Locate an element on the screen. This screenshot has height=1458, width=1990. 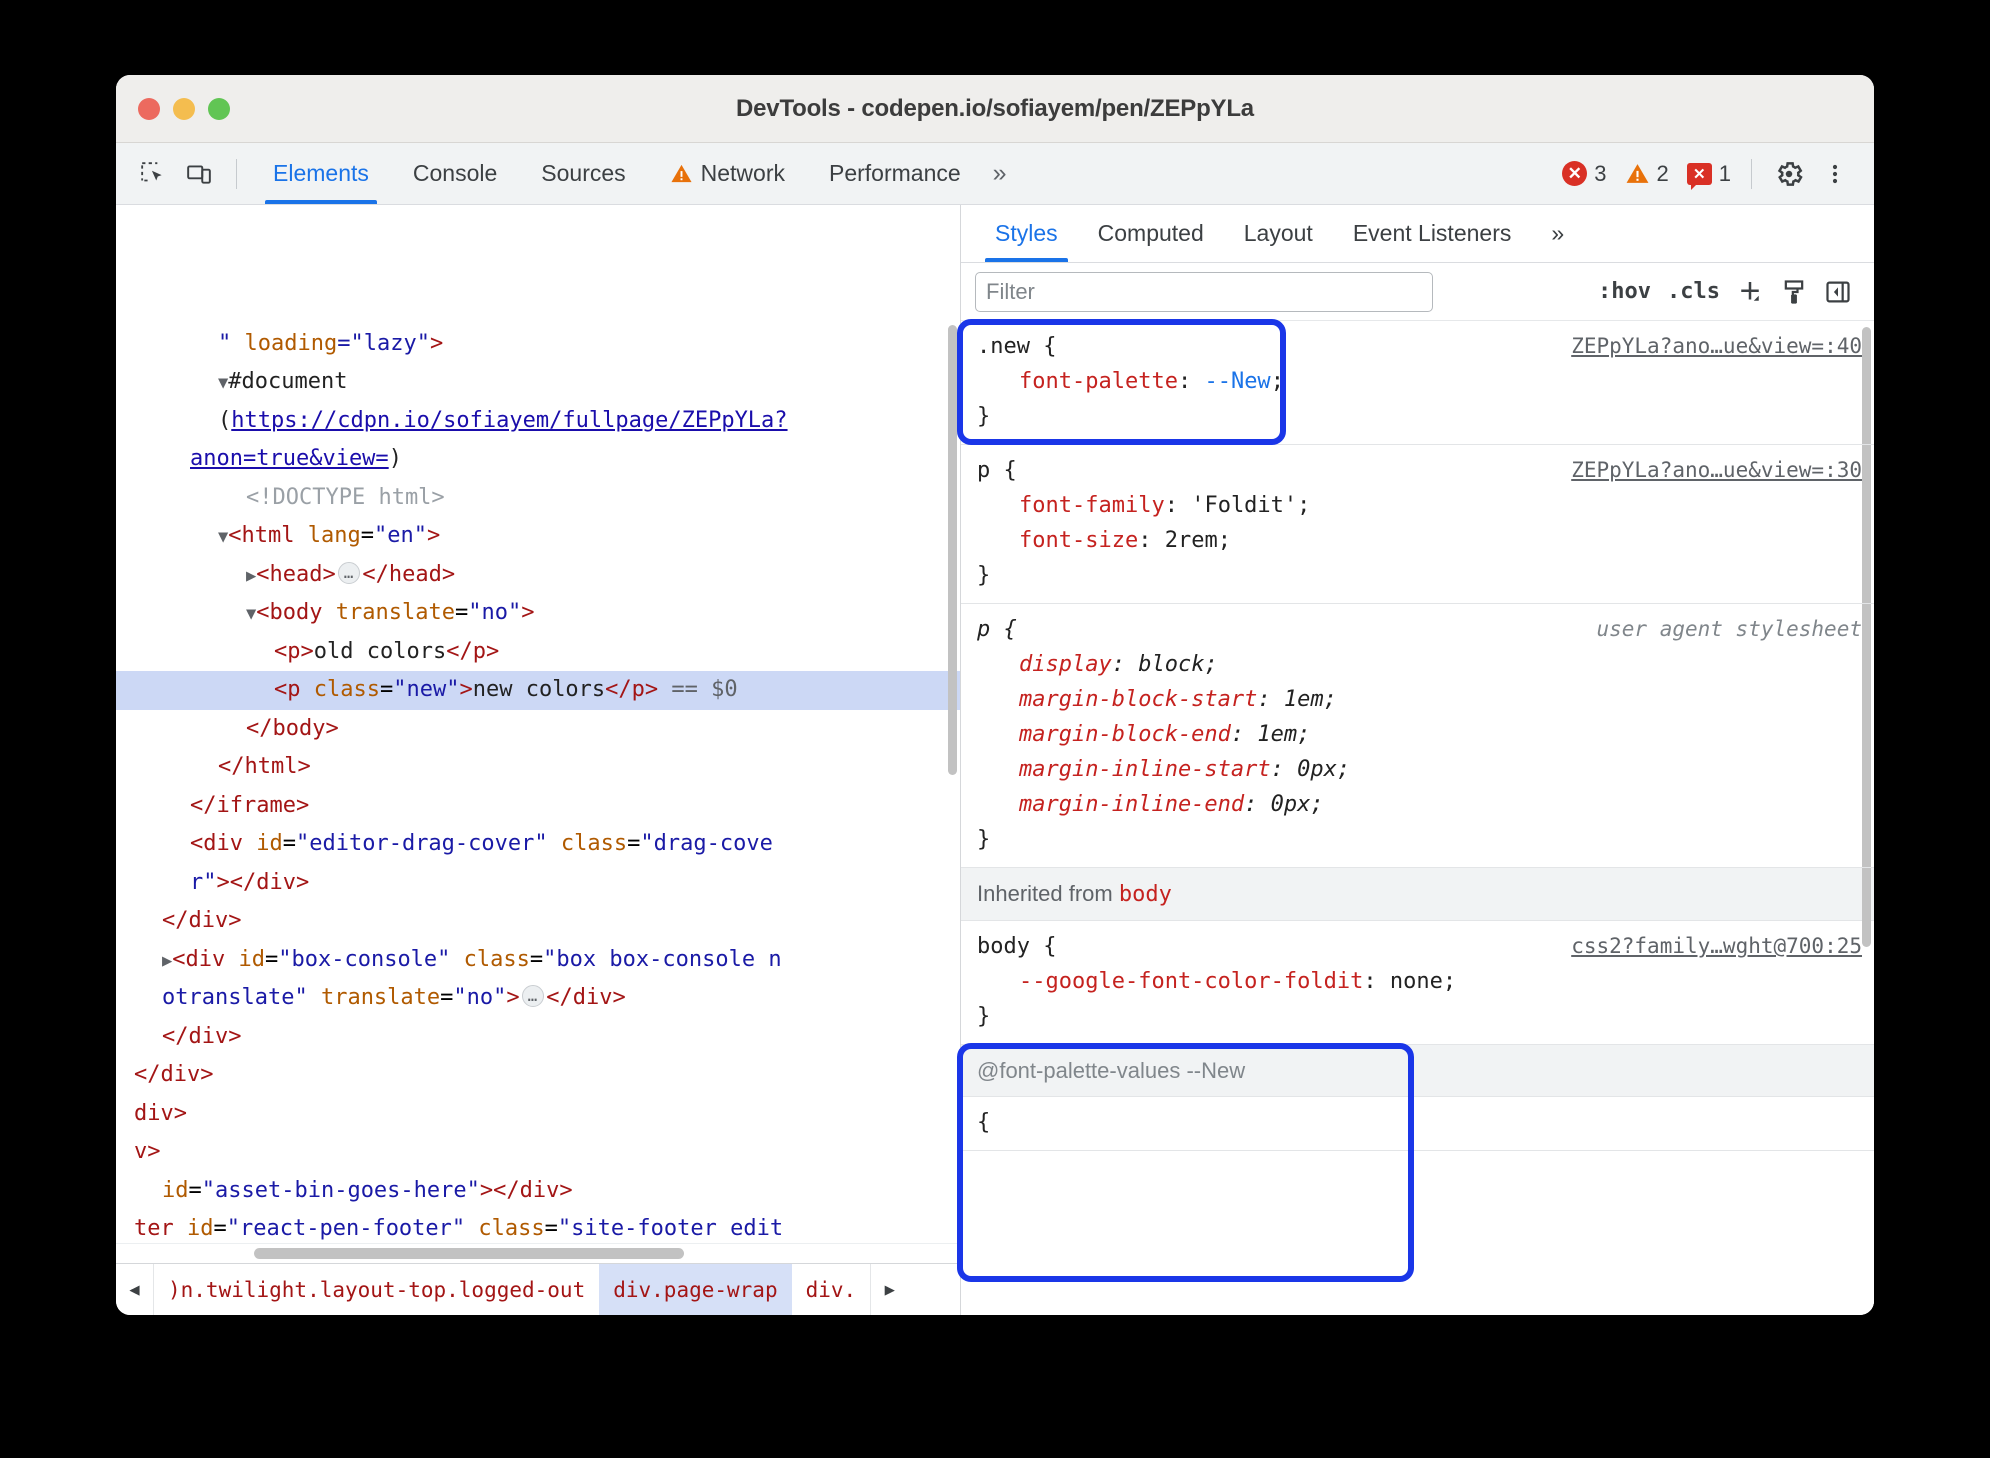
dom-node-row: div> is located at coordinates (538, 1114).